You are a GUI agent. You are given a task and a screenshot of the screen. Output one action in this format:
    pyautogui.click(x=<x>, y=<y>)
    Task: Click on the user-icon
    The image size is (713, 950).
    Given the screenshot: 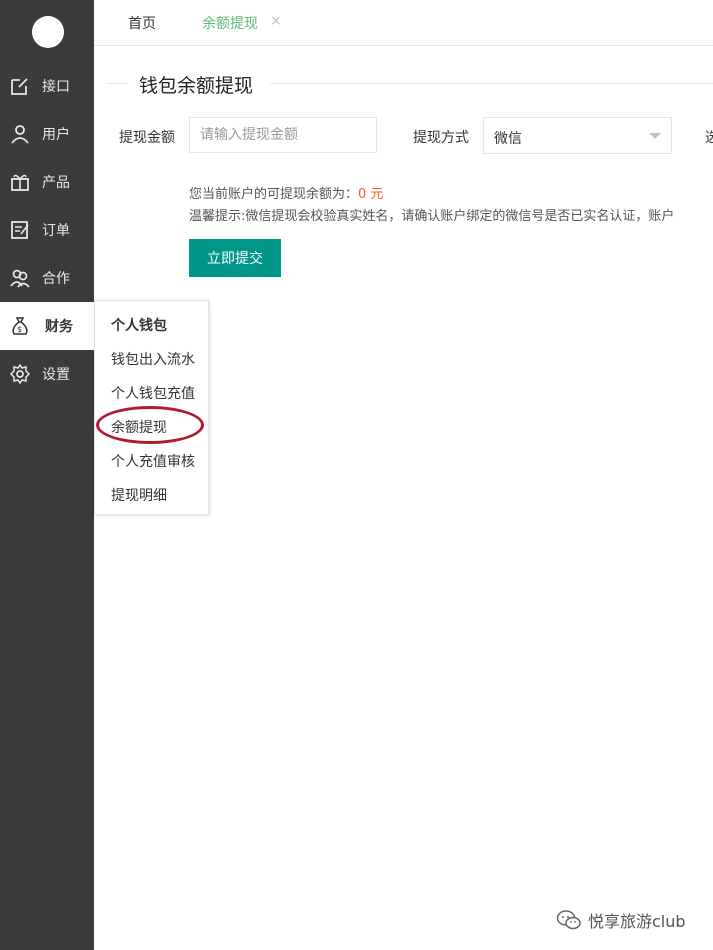 What is the action you would take?
    pyautogui.click(x=20, y=134)
    